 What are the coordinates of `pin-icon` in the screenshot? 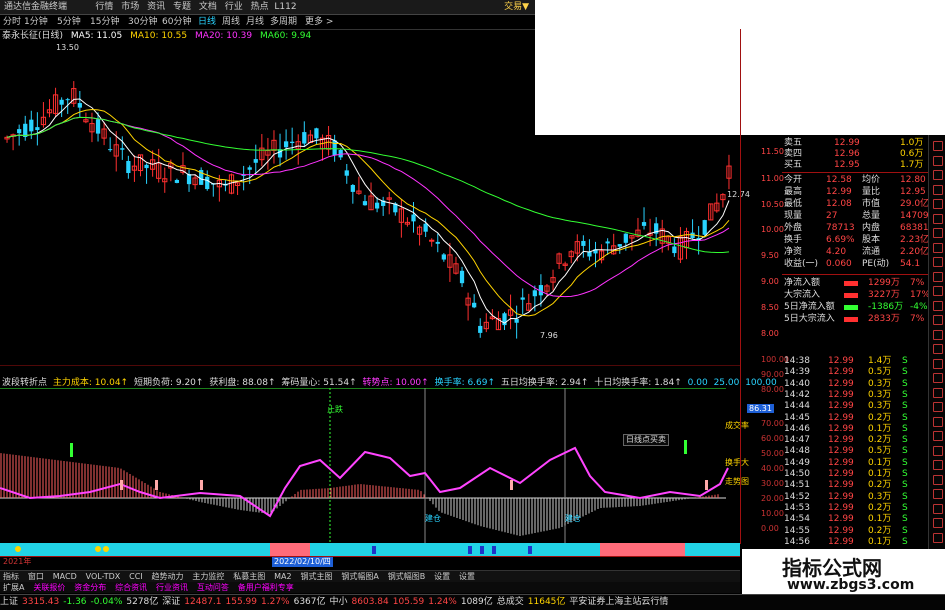 It's located at (938, 508).